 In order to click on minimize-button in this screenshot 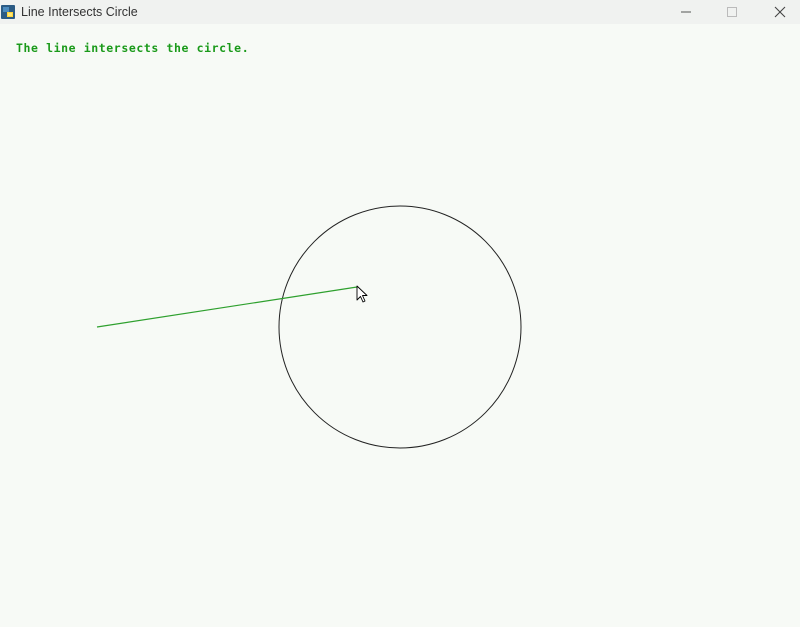, I will do `click(686, 12)`.